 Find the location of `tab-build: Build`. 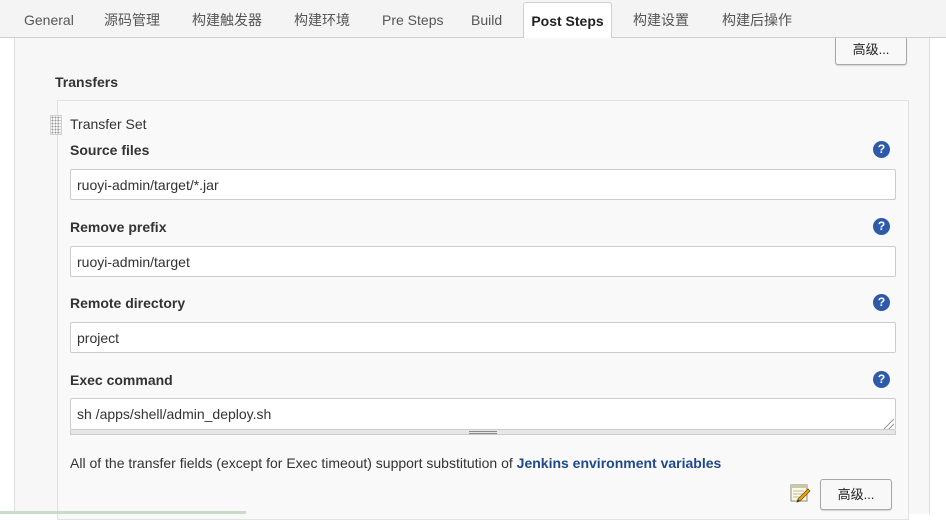

tab-build: Build is located at coordinates (486, 19).